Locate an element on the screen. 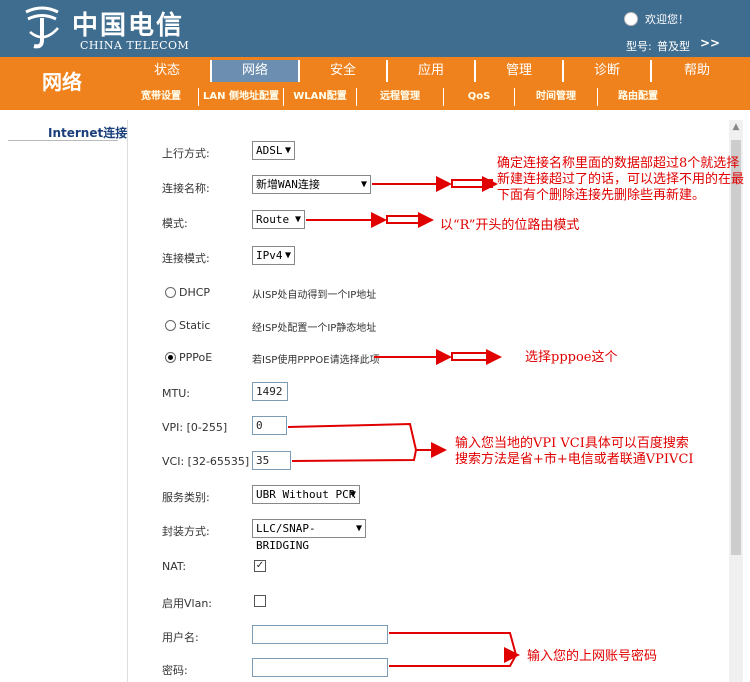  tab-diagnostics: 诊断 is located at coordinates (607, 71).